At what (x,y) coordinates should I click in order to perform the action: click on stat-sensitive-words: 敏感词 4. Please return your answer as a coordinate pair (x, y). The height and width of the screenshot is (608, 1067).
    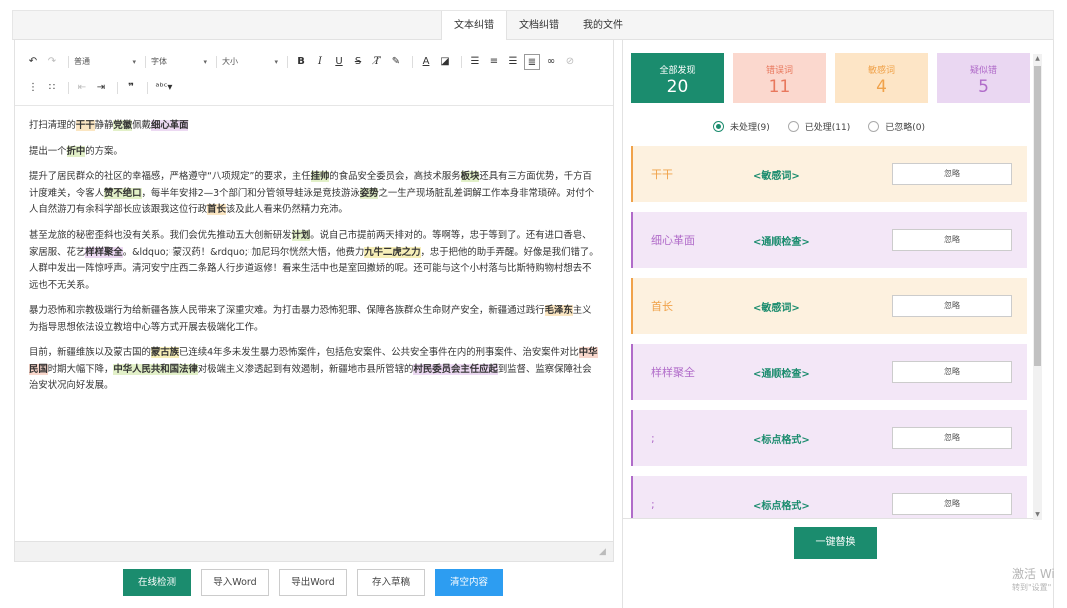
    Looking at the image, I should click on (881, 78).